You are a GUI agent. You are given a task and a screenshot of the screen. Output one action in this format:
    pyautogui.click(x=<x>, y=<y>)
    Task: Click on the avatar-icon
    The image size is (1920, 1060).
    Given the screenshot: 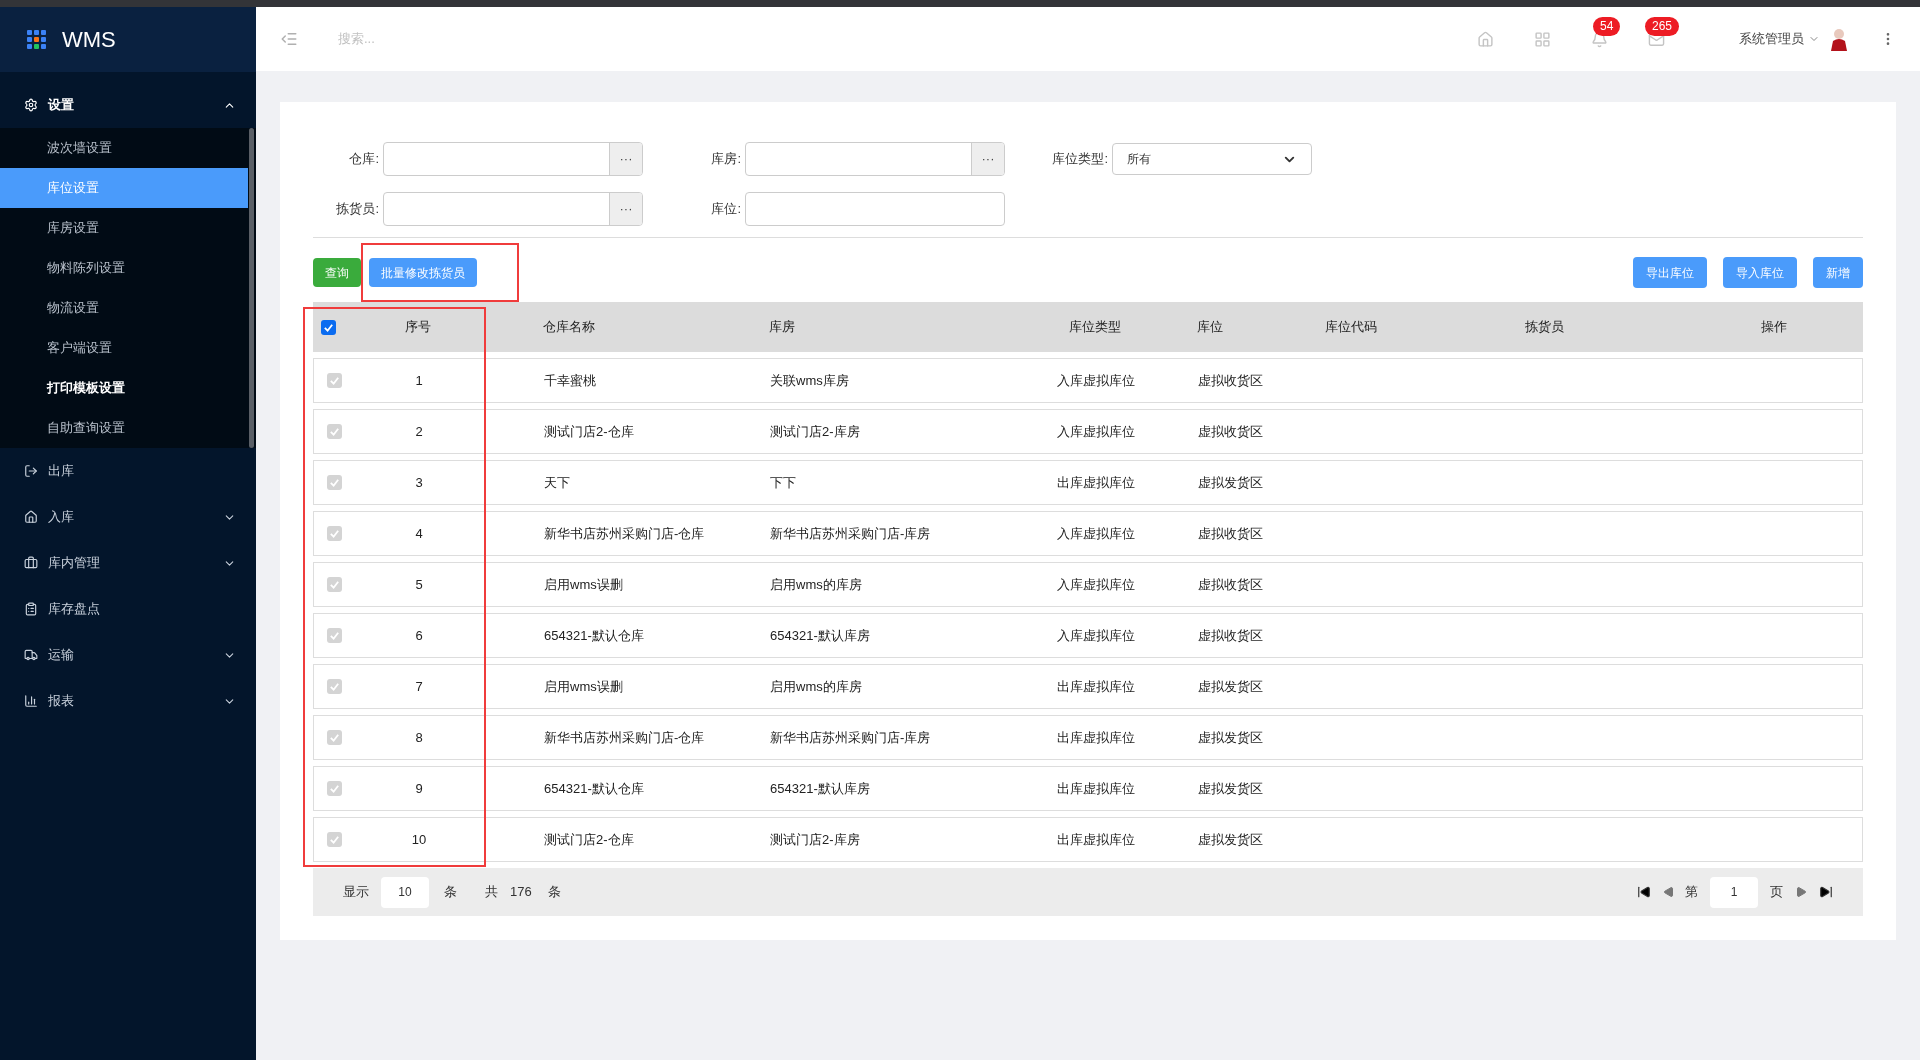 What is the action you would take?
    pyautogui.click(x=1839, y=39)
    